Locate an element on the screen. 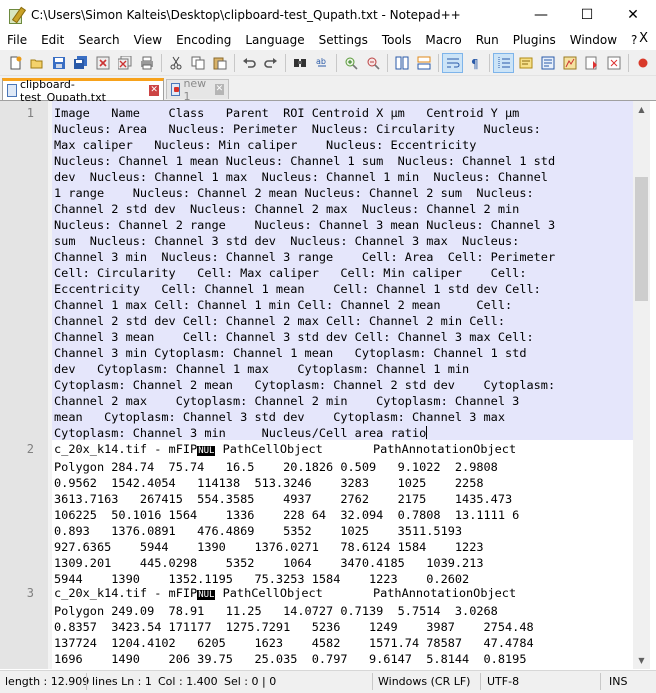 The image size is (656, 693). status-selection: Sel : 0 | 0 is located at coordinates (250, 681).